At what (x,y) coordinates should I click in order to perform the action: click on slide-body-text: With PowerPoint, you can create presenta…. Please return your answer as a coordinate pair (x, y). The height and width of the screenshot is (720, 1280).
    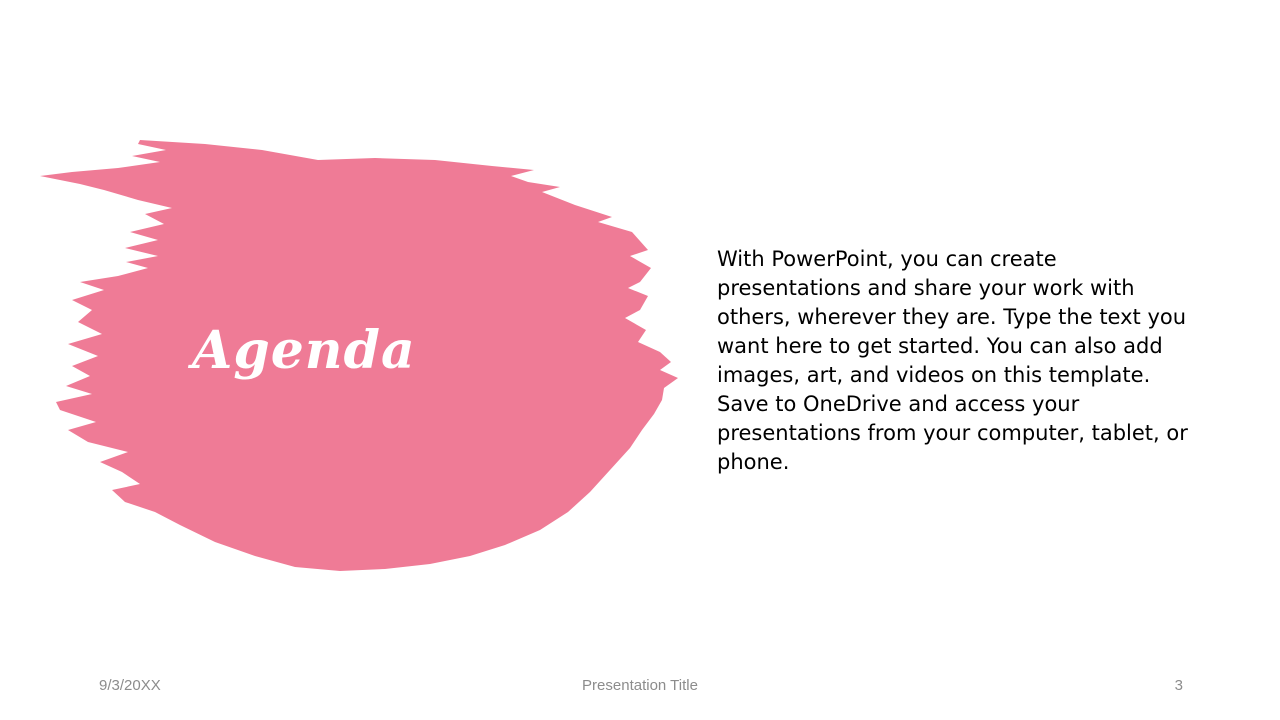
    Looking at the image, I should click on (957, 361).